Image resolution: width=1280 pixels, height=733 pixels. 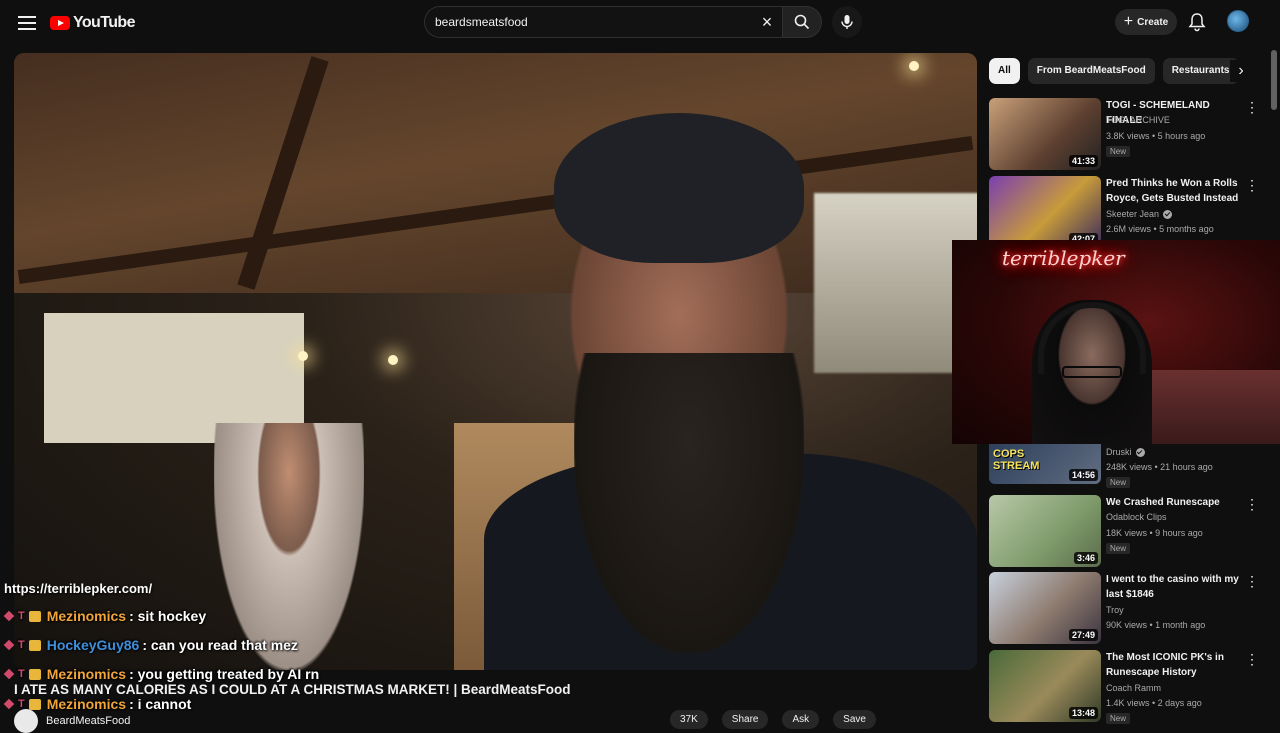 I want to click on thumbnail-text: COPS STREAM, so click(x=1016, y=460).